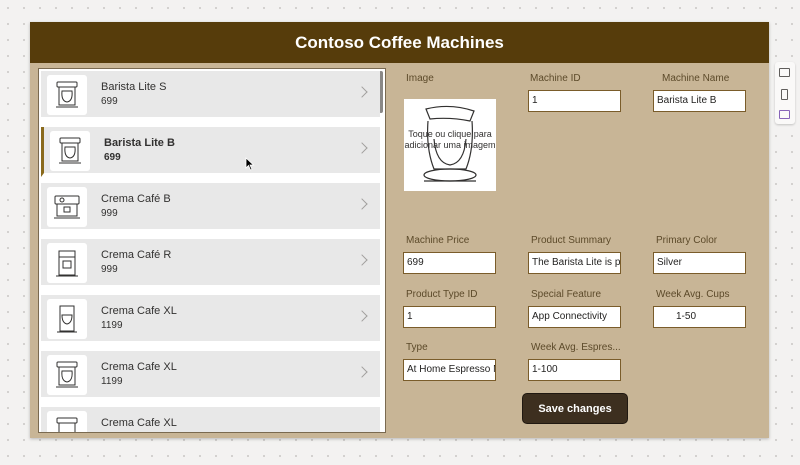  What do you see at coordinates (574, 101) in the screenshot?
I see `machine-id-input: 1` at bounding box center [574, 101].